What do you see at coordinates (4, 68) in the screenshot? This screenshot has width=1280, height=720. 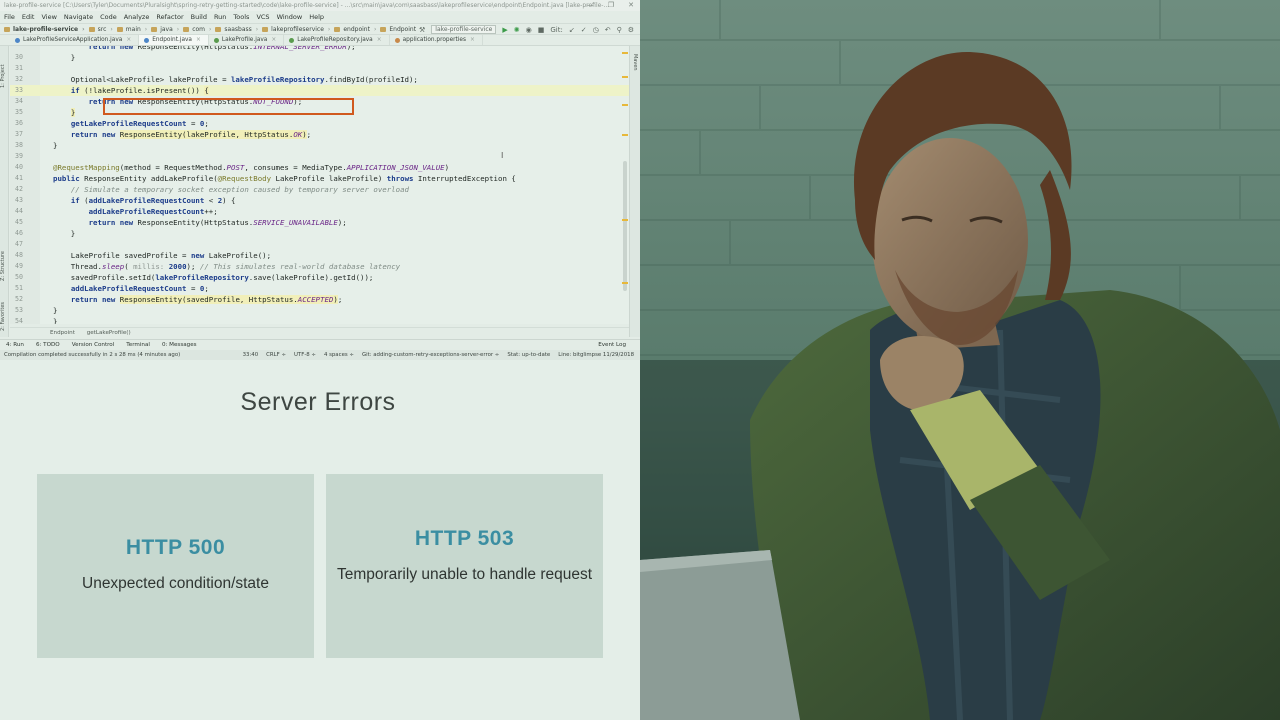 I see `project-tool-tab: 1: Project` at bounding box center [4, 68].